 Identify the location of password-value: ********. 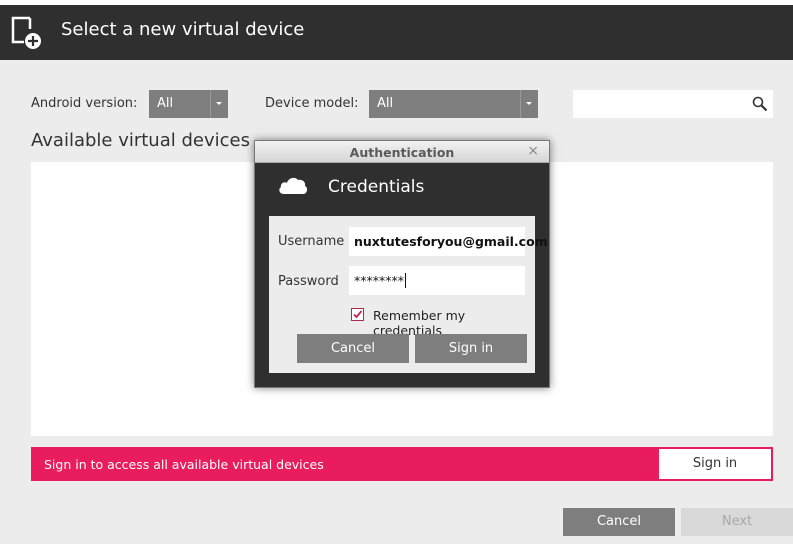
(379, 280).